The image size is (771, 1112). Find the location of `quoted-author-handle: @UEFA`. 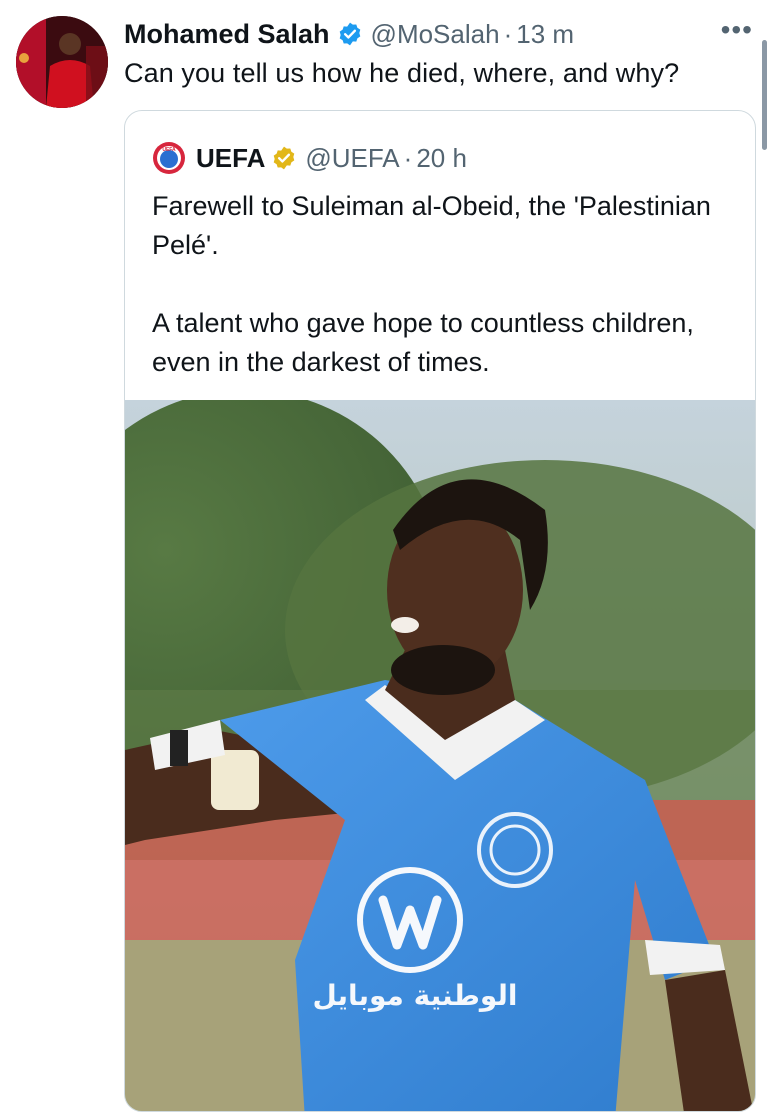

quoted-author-handle: @UEFA is located at coordinates (352, 158).